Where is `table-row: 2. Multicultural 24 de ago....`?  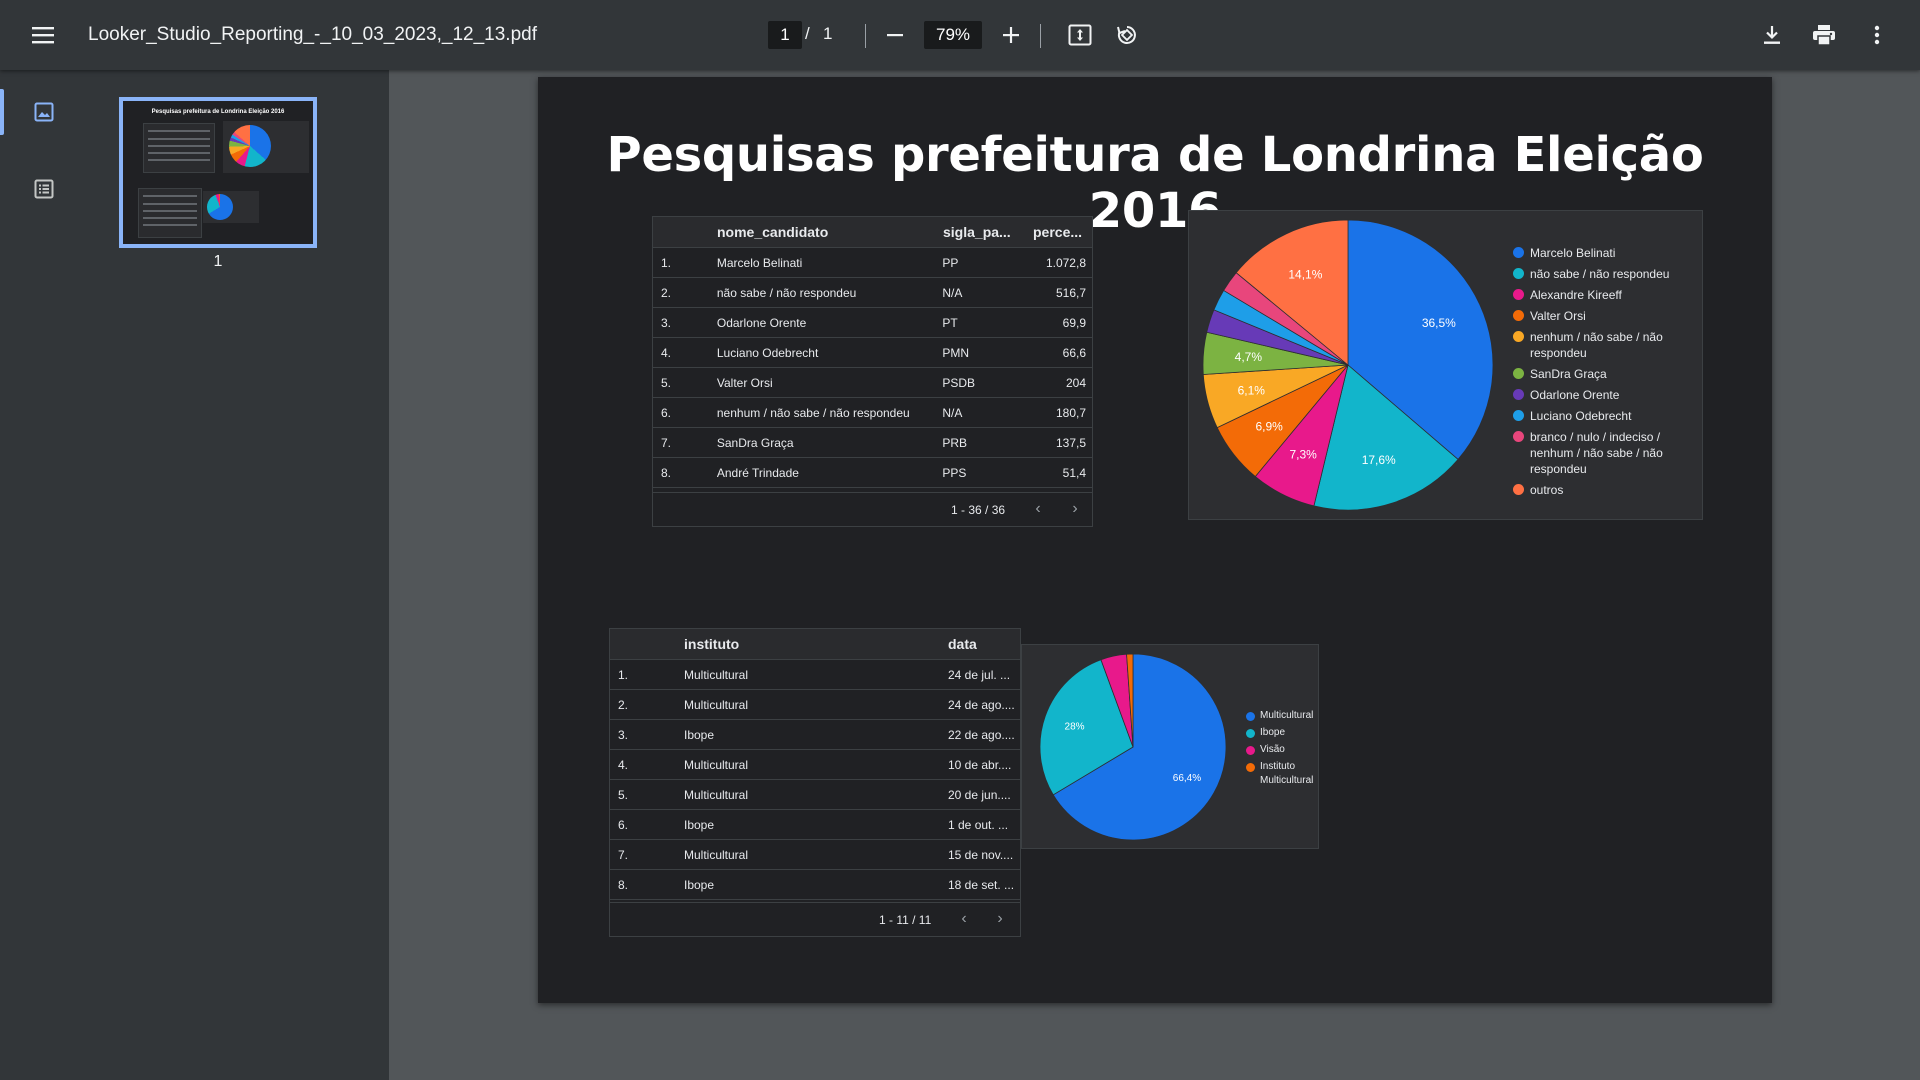 table-row: 2. Multicultural 24 de ago.... is located at coordinates (815, 704).